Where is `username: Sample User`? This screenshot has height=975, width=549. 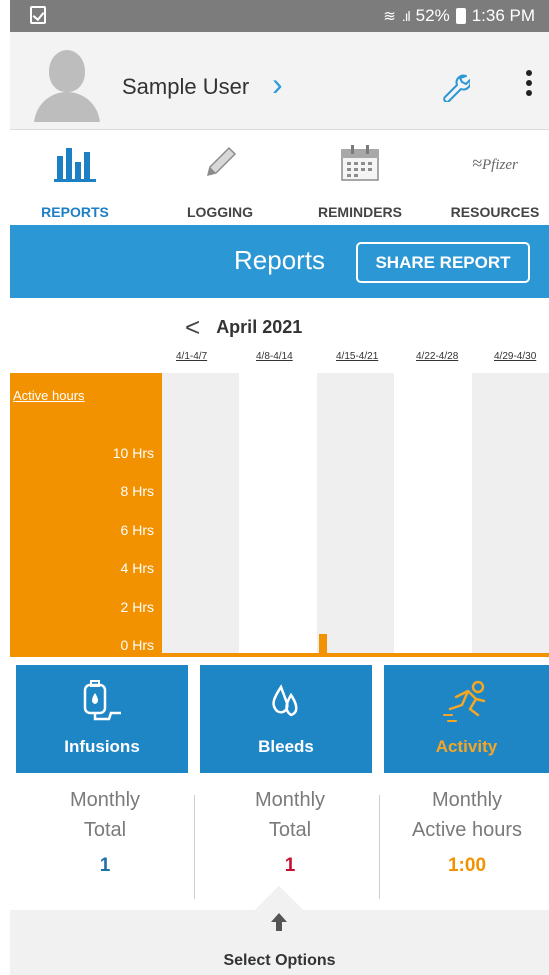
username: Sample User is located at coordinates (185, 87).